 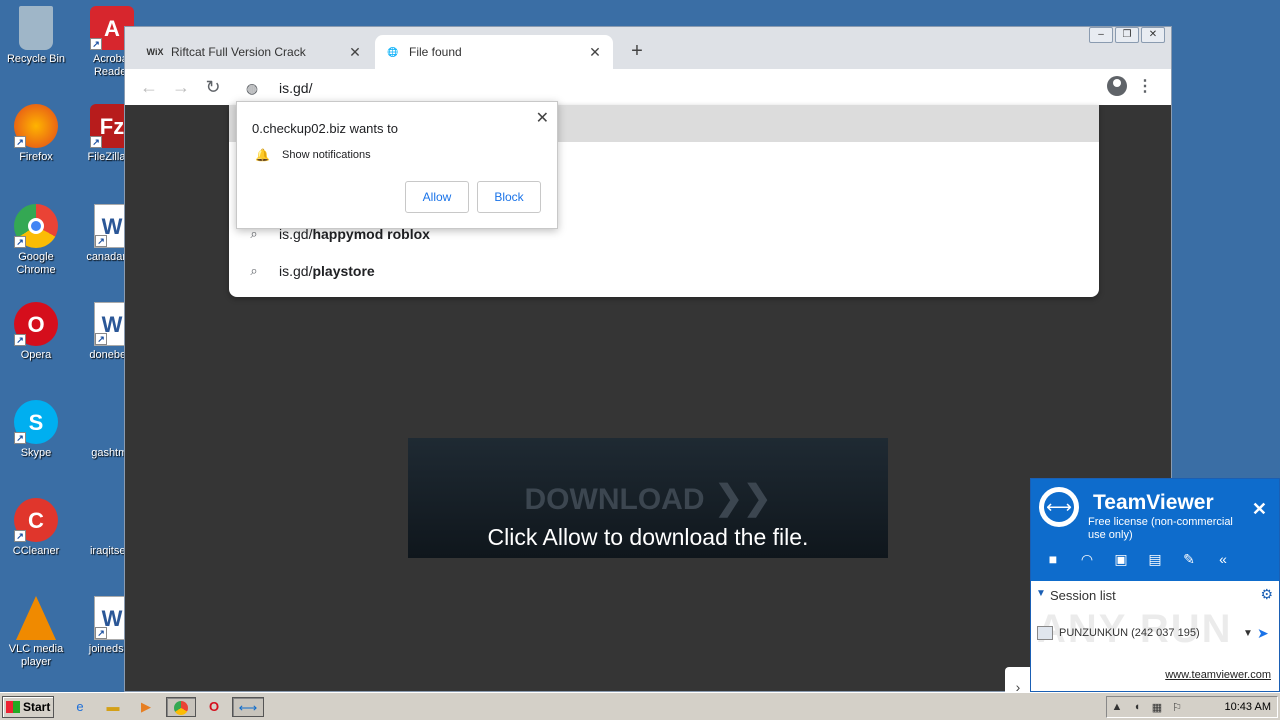 What do you see at coordinates (36, 126) in the screenshot?
I see `firefox-icon: ↗` at bounding box center [36, 126].